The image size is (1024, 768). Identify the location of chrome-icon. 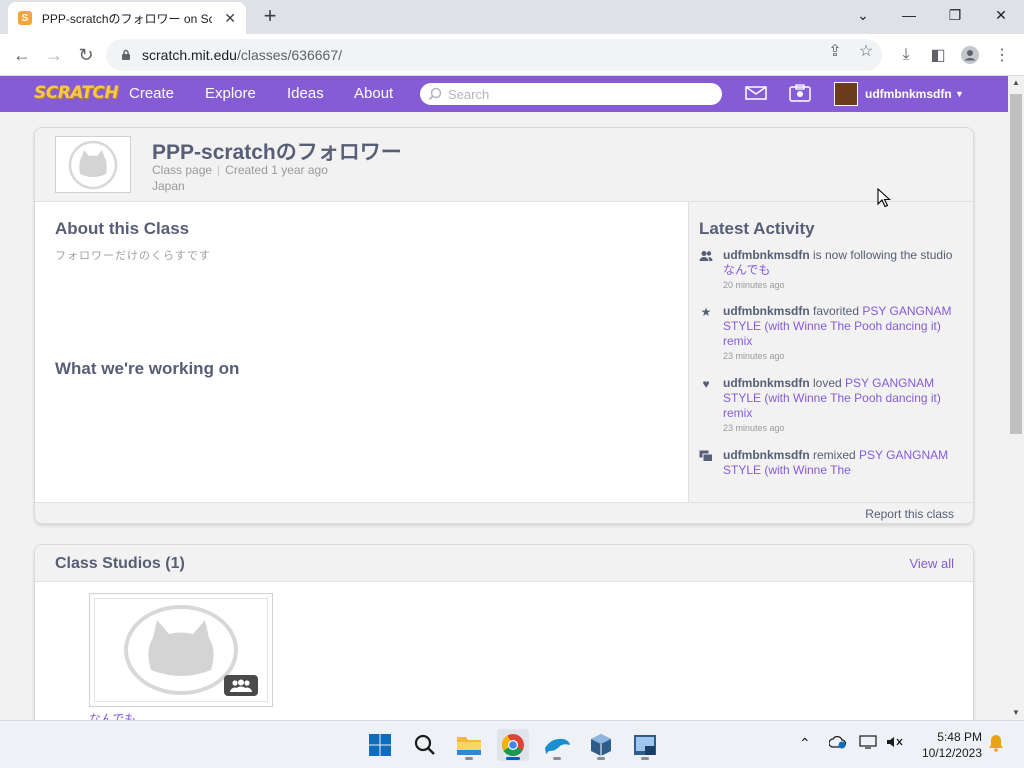
(513, 745).